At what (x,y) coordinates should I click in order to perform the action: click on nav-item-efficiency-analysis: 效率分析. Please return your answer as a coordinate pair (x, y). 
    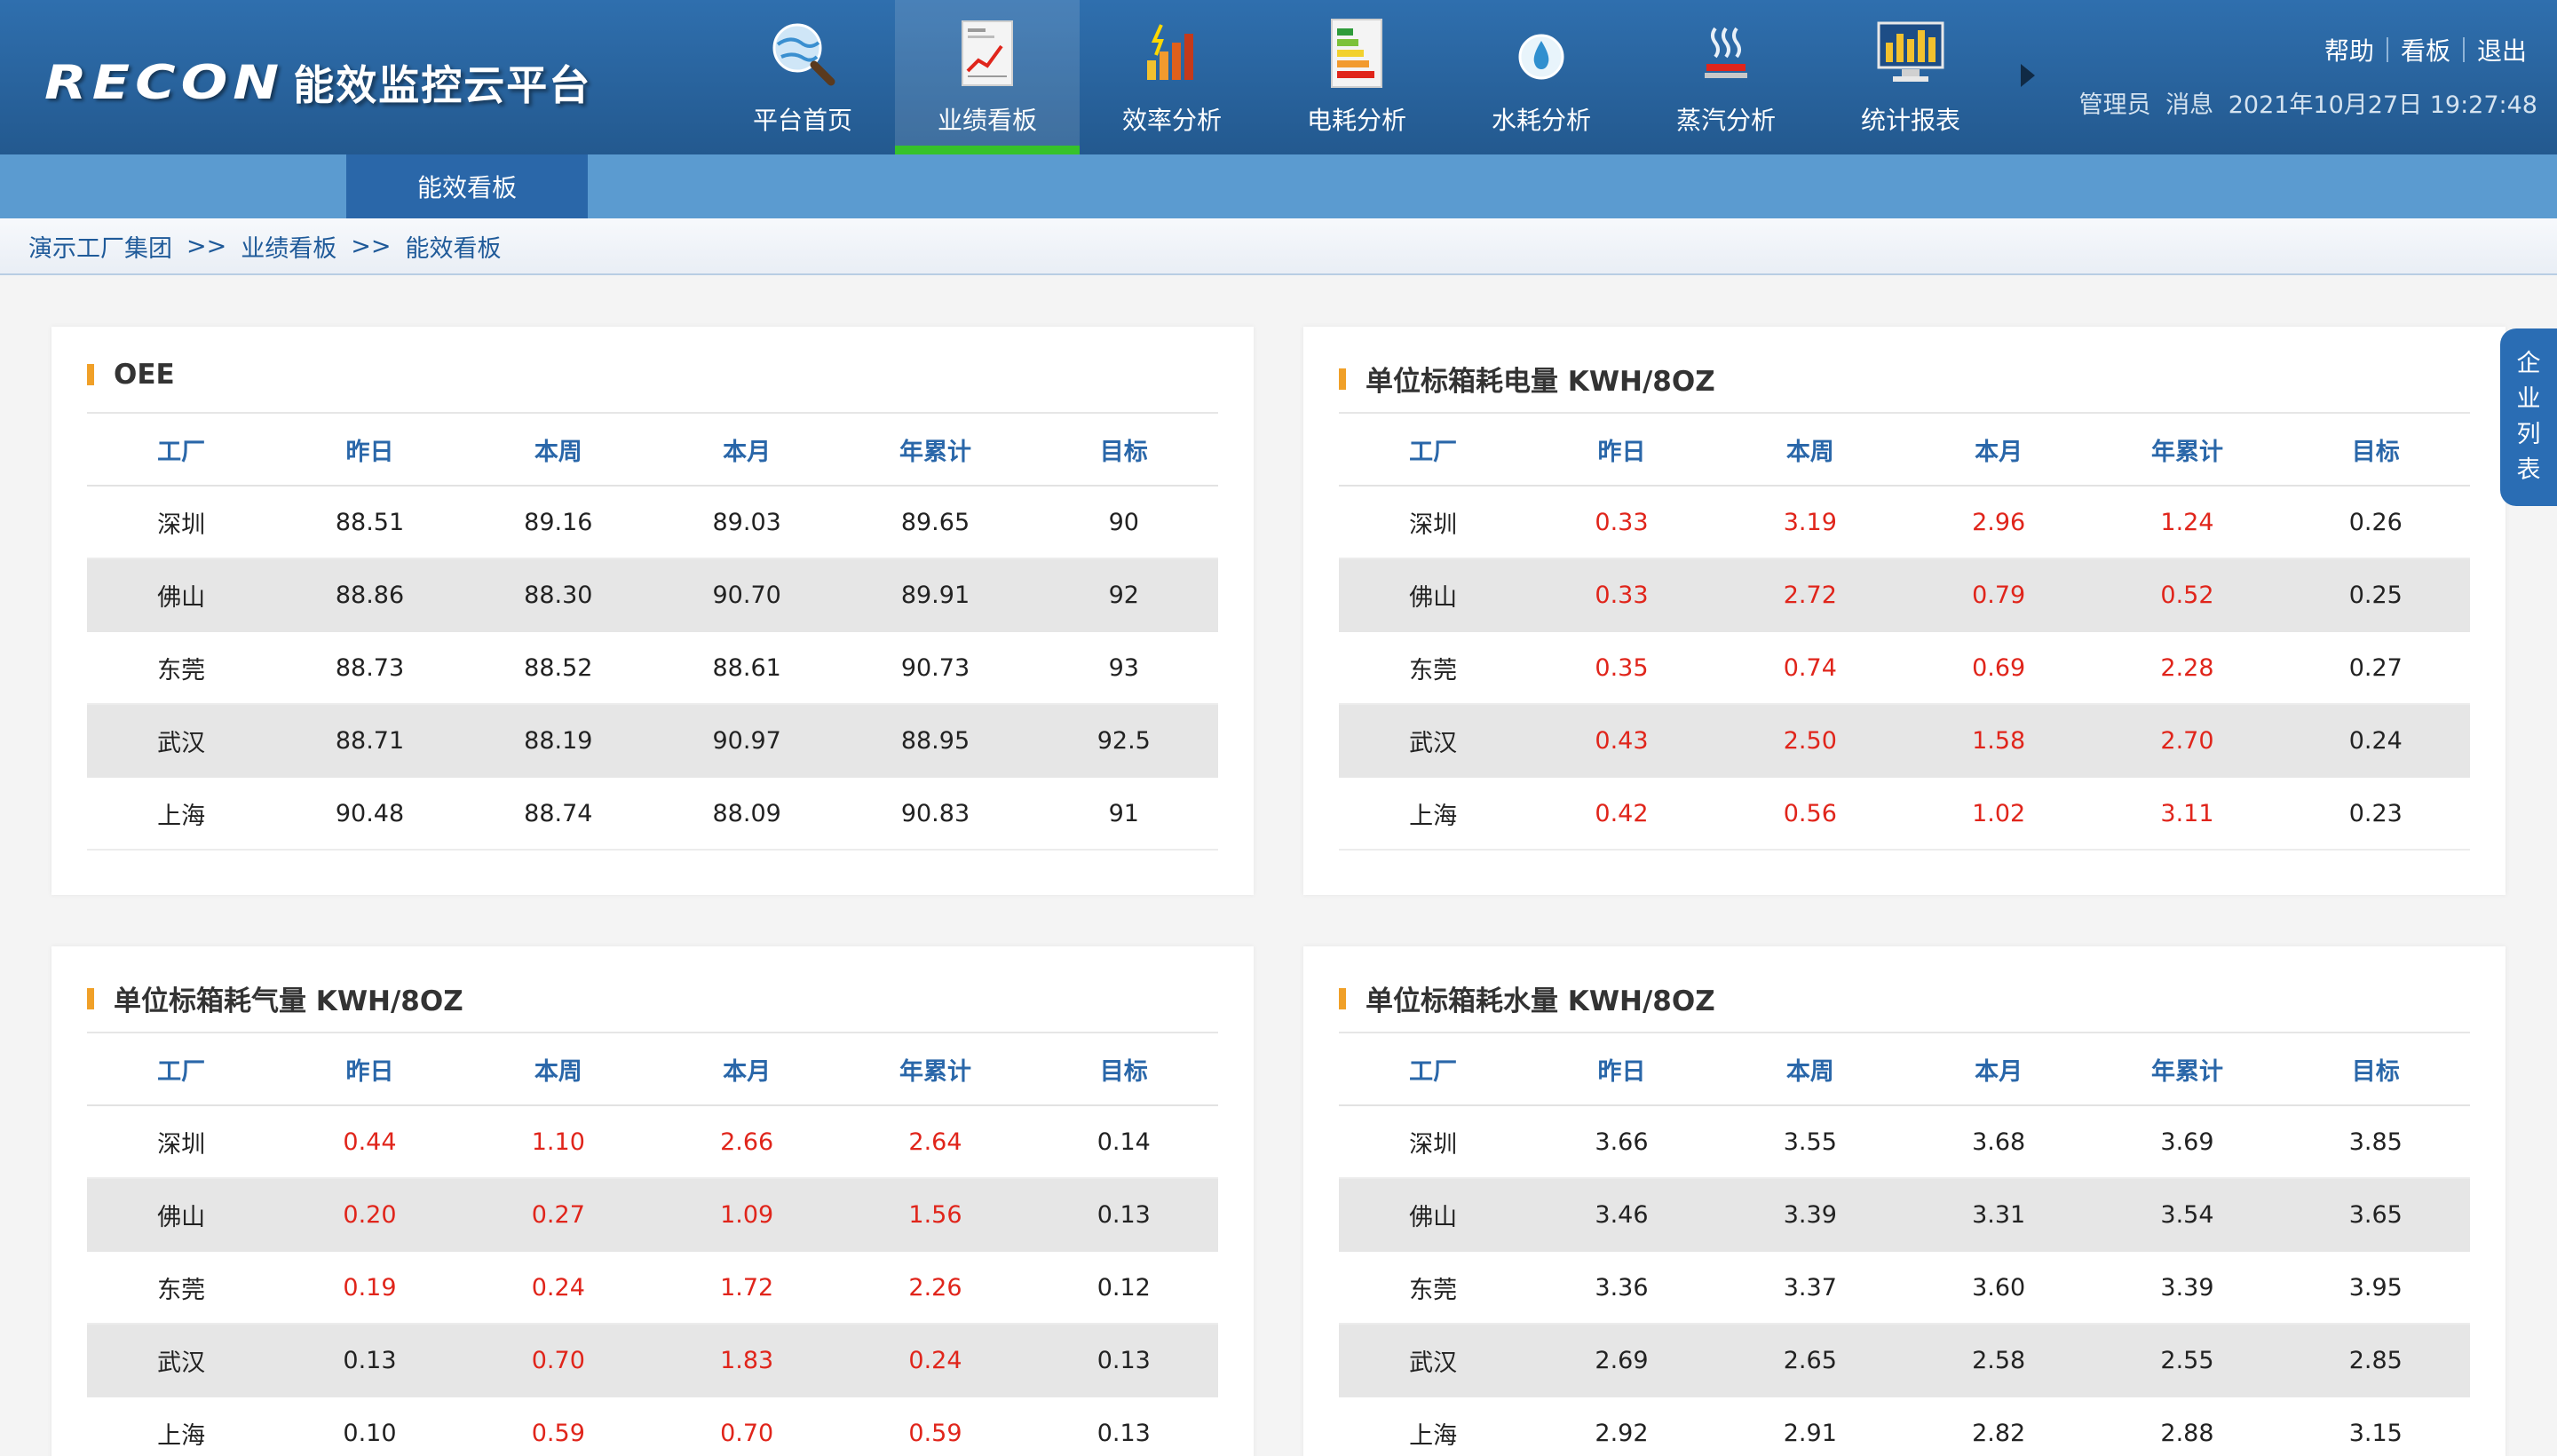
    Looking at the image, I should click on (1172, 77).